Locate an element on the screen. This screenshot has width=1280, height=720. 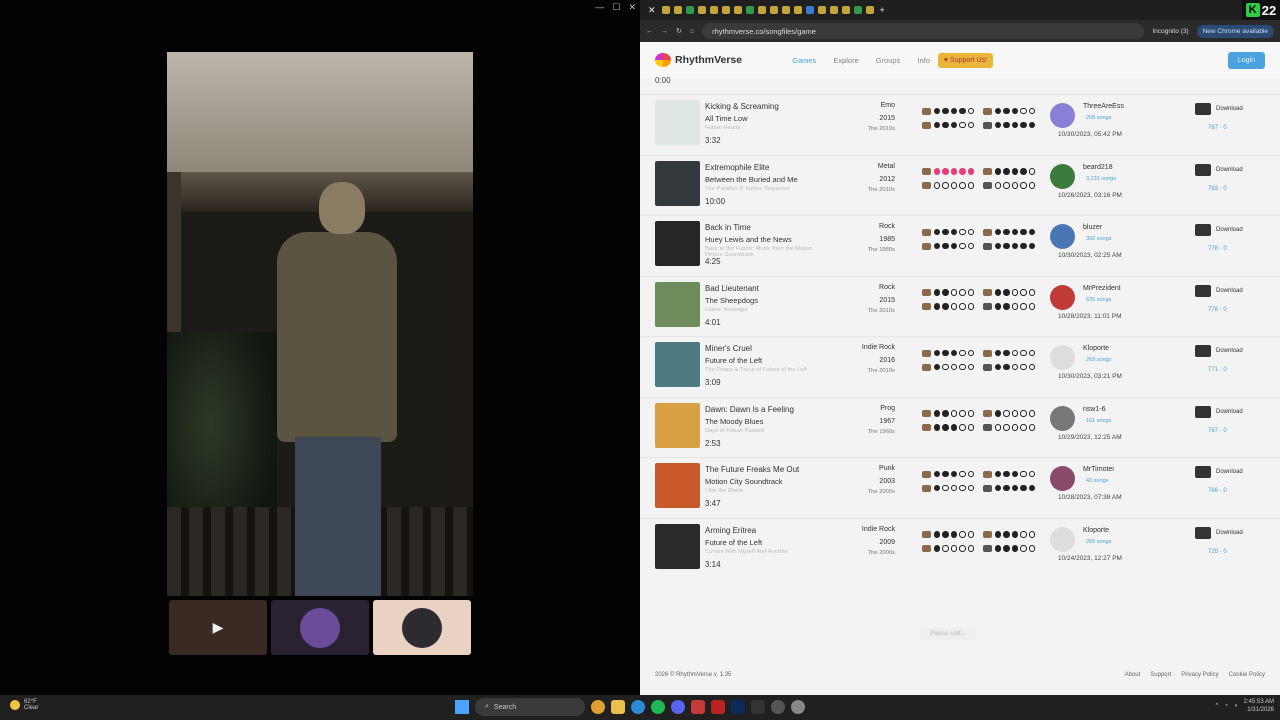
song-title: Bad Lieutenant is located at coordinates (732, 288).